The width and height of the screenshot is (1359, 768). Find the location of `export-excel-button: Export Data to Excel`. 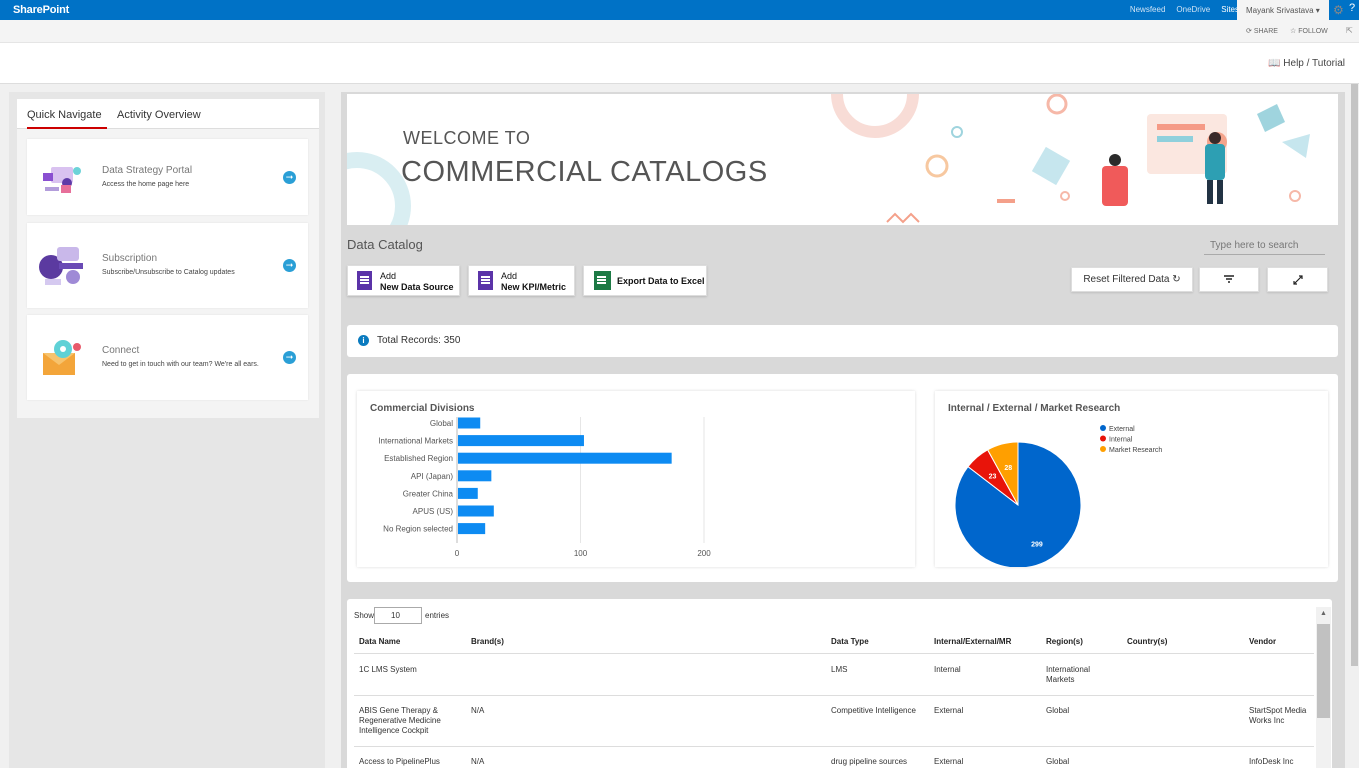

export-excel-button: Export Data to Excel is located at coordinates (645, 280).